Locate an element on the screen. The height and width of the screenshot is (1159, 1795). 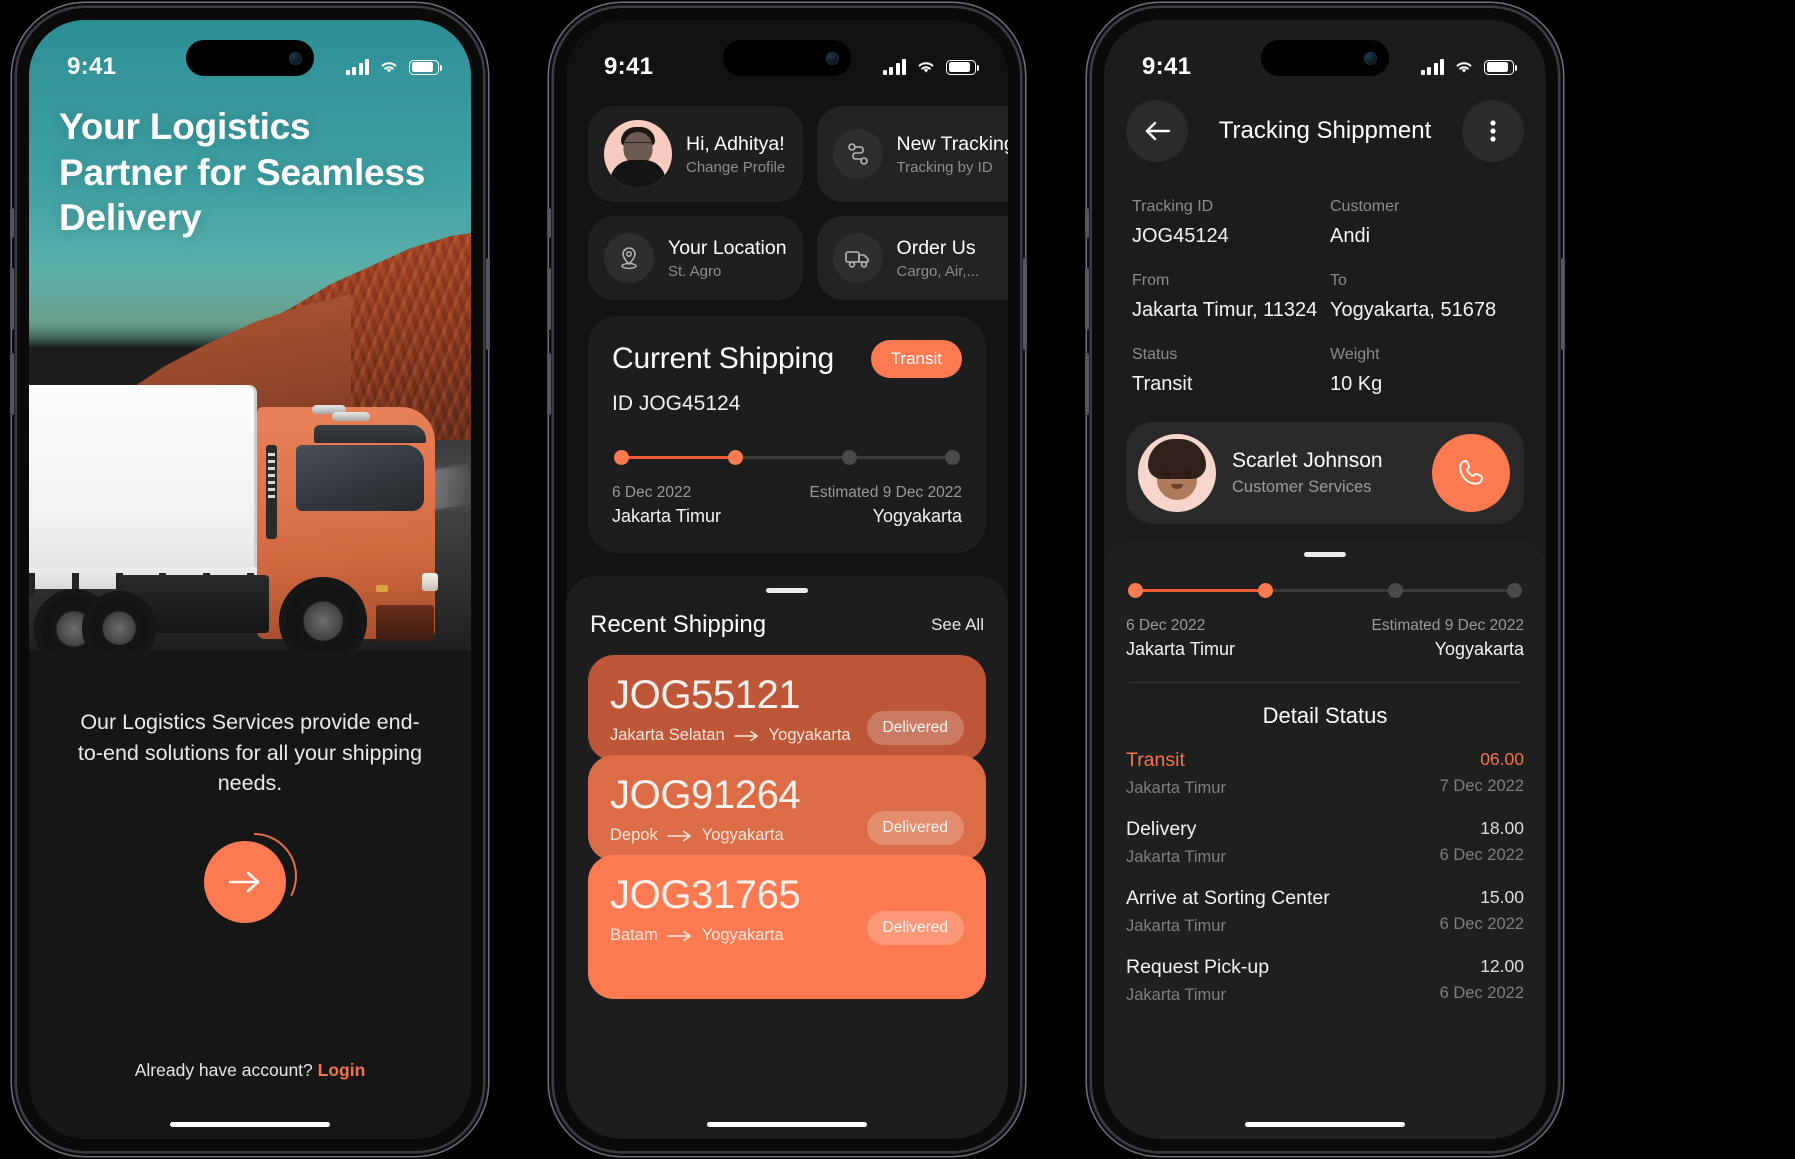
get-started-cta is located at coordinates (250, 880).